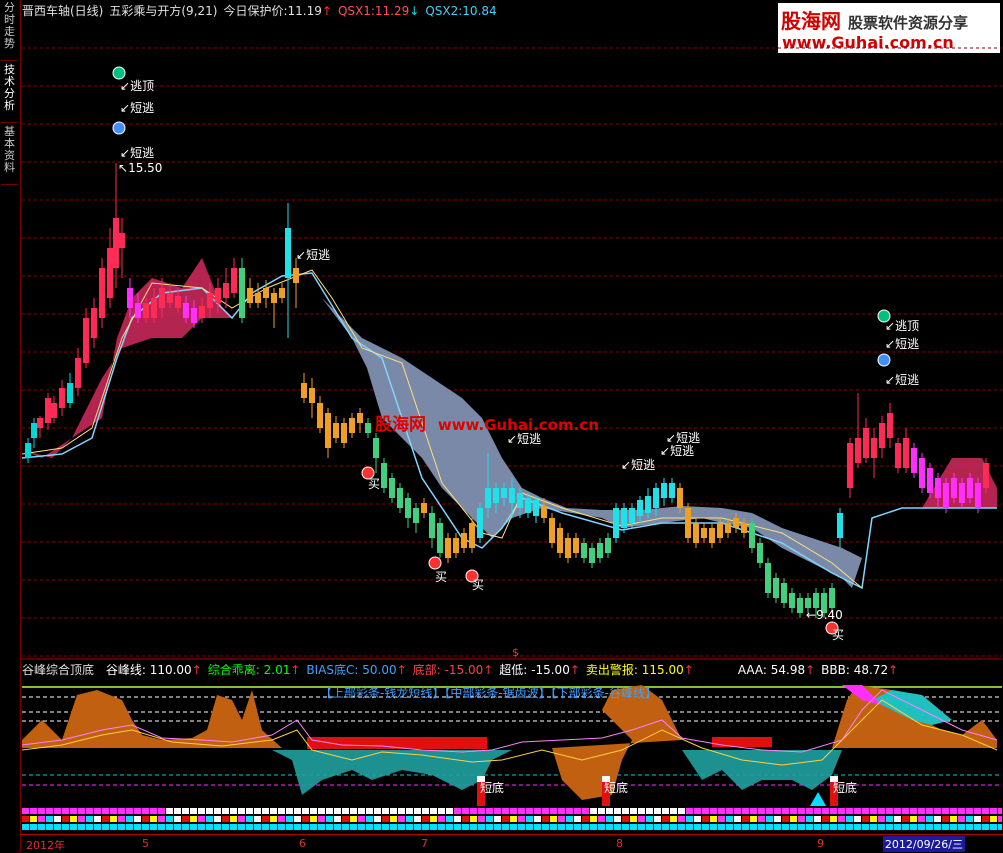  What do you see at coordinates (254, 670) in the screenshot?
I see `sub-value-item: 综合乖离: 2.01↑` at bounding box center [254, 670].